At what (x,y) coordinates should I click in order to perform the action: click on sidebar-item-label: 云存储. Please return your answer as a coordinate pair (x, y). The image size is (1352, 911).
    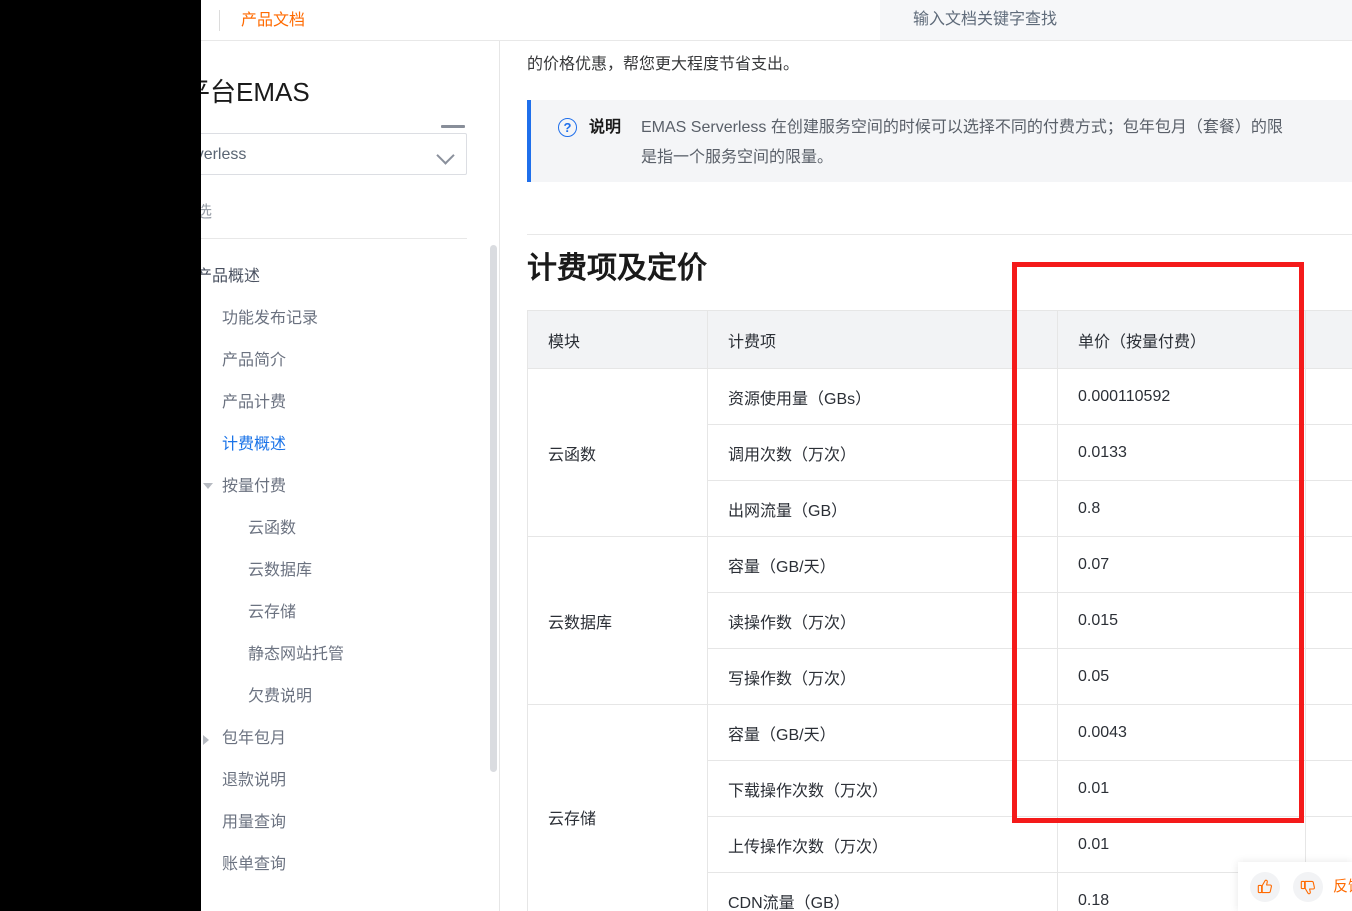
    Looking at the image, I should click on (272, 612).